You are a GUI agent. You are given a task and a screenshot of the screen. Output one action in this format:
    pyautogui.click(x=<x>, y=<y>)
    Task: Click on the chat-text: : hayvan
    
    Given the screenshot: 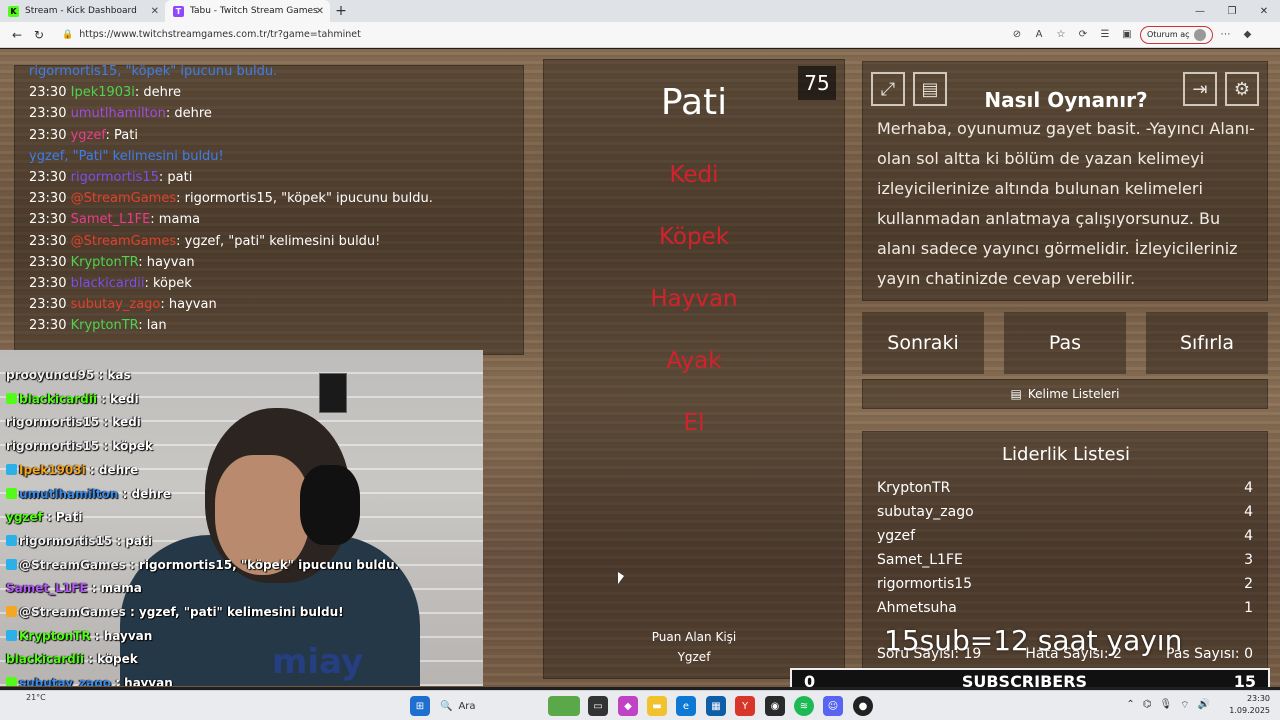 What is the action you would take?
    pyautogui.click(x=188, y=305)
    